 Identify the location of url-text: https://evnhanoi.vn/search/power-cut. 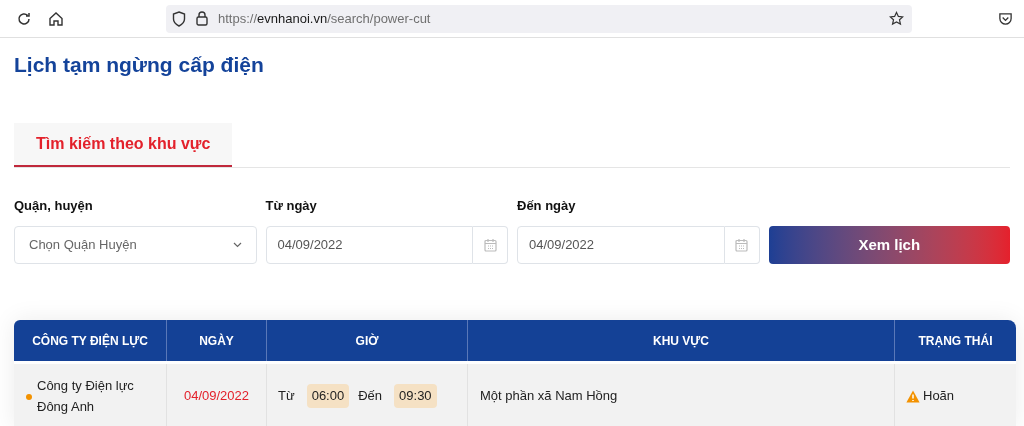
(324, 18).